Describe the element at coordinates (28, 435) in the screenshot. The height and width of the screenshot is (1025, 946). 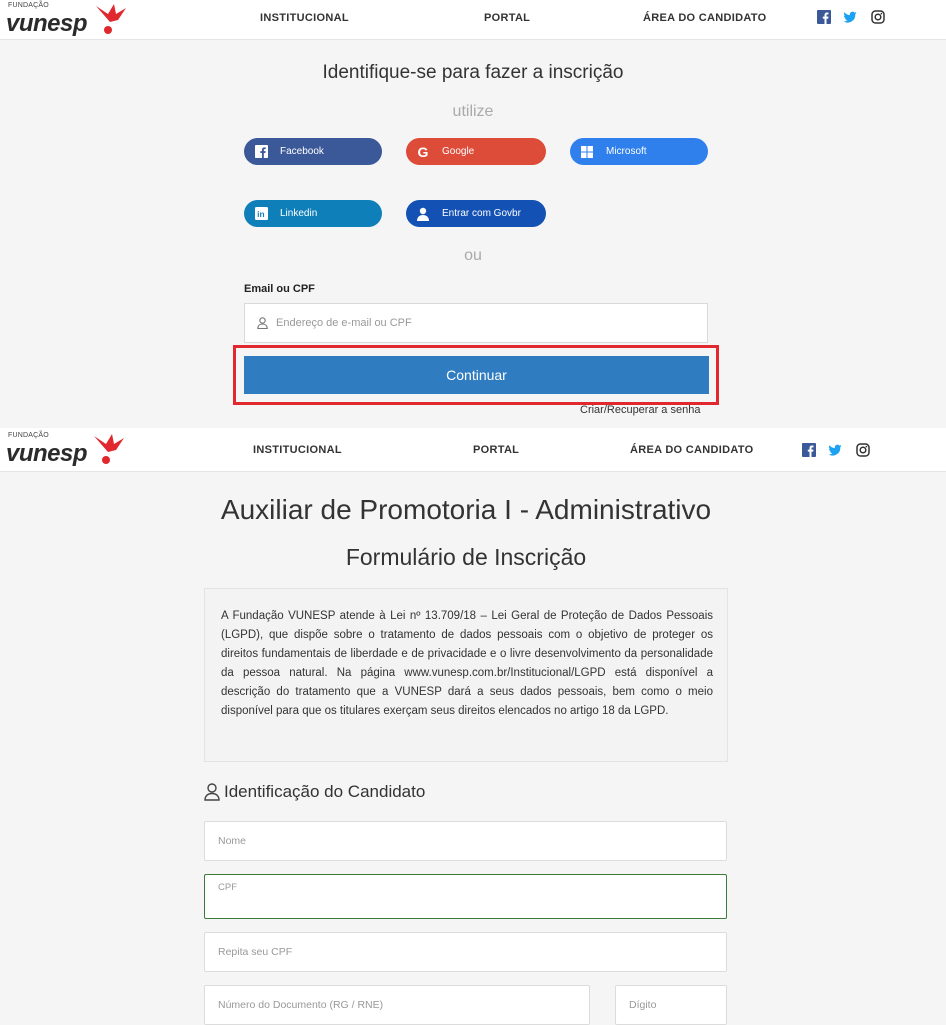
I see `logo-small-text-2: FUNDAÇÃO` at that location.